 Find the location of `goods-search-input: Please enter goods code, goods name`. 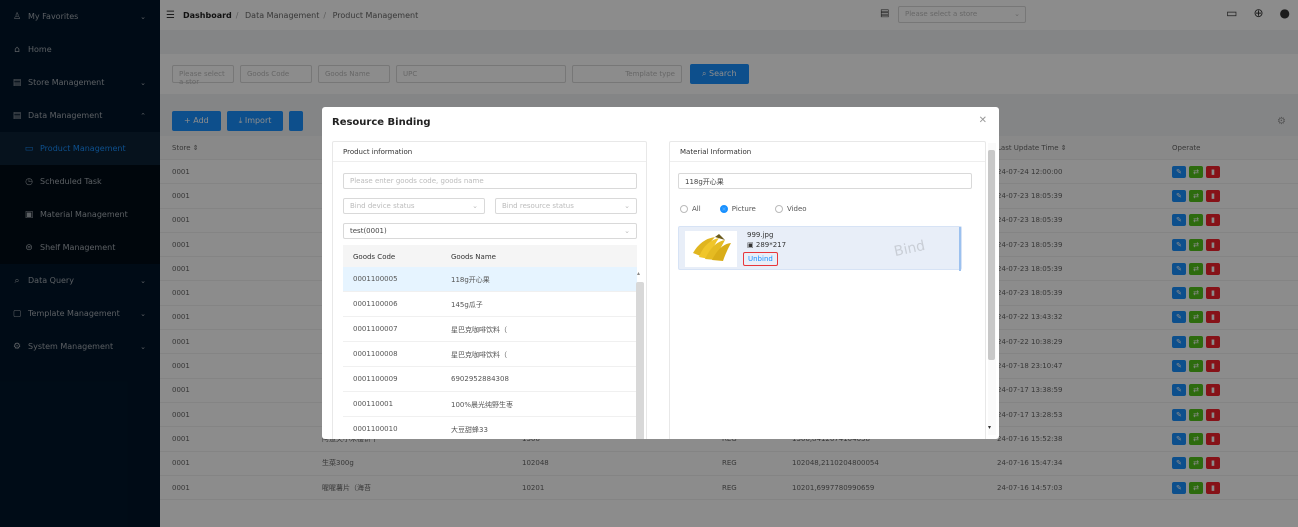

goods-search-input: Please enter goods code, goods name is located at coordinates (490, 181).